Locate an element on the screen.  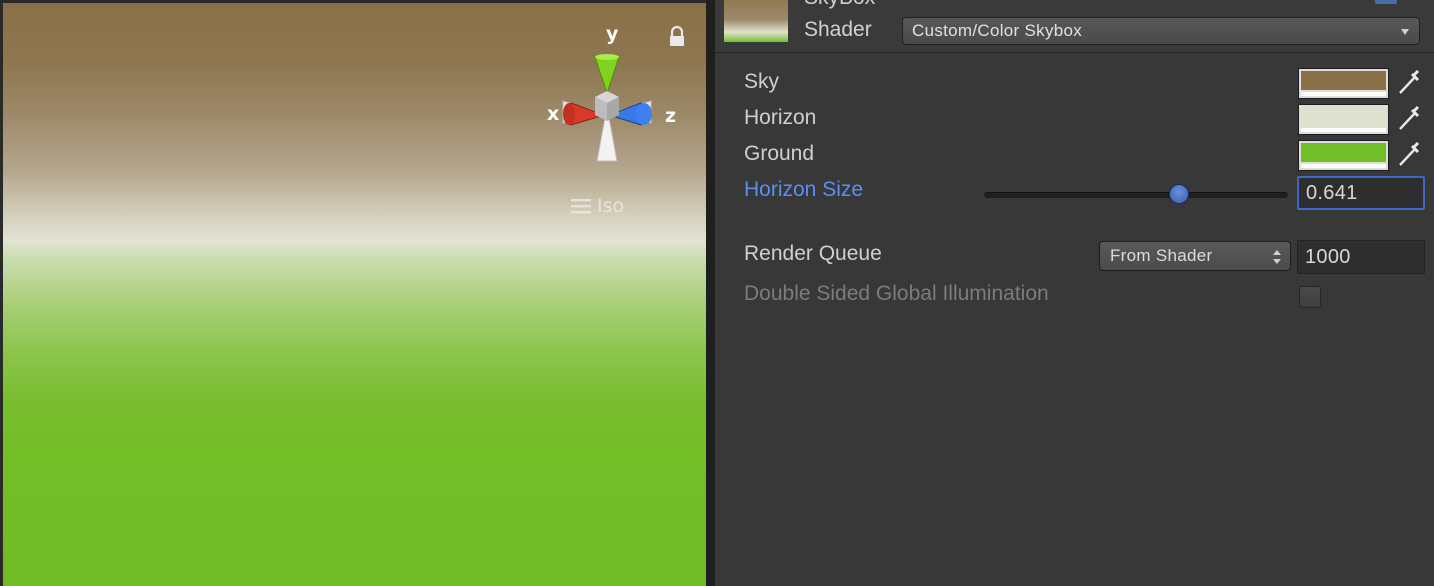
shader-label: Shader is located at coordinates (838, 29).